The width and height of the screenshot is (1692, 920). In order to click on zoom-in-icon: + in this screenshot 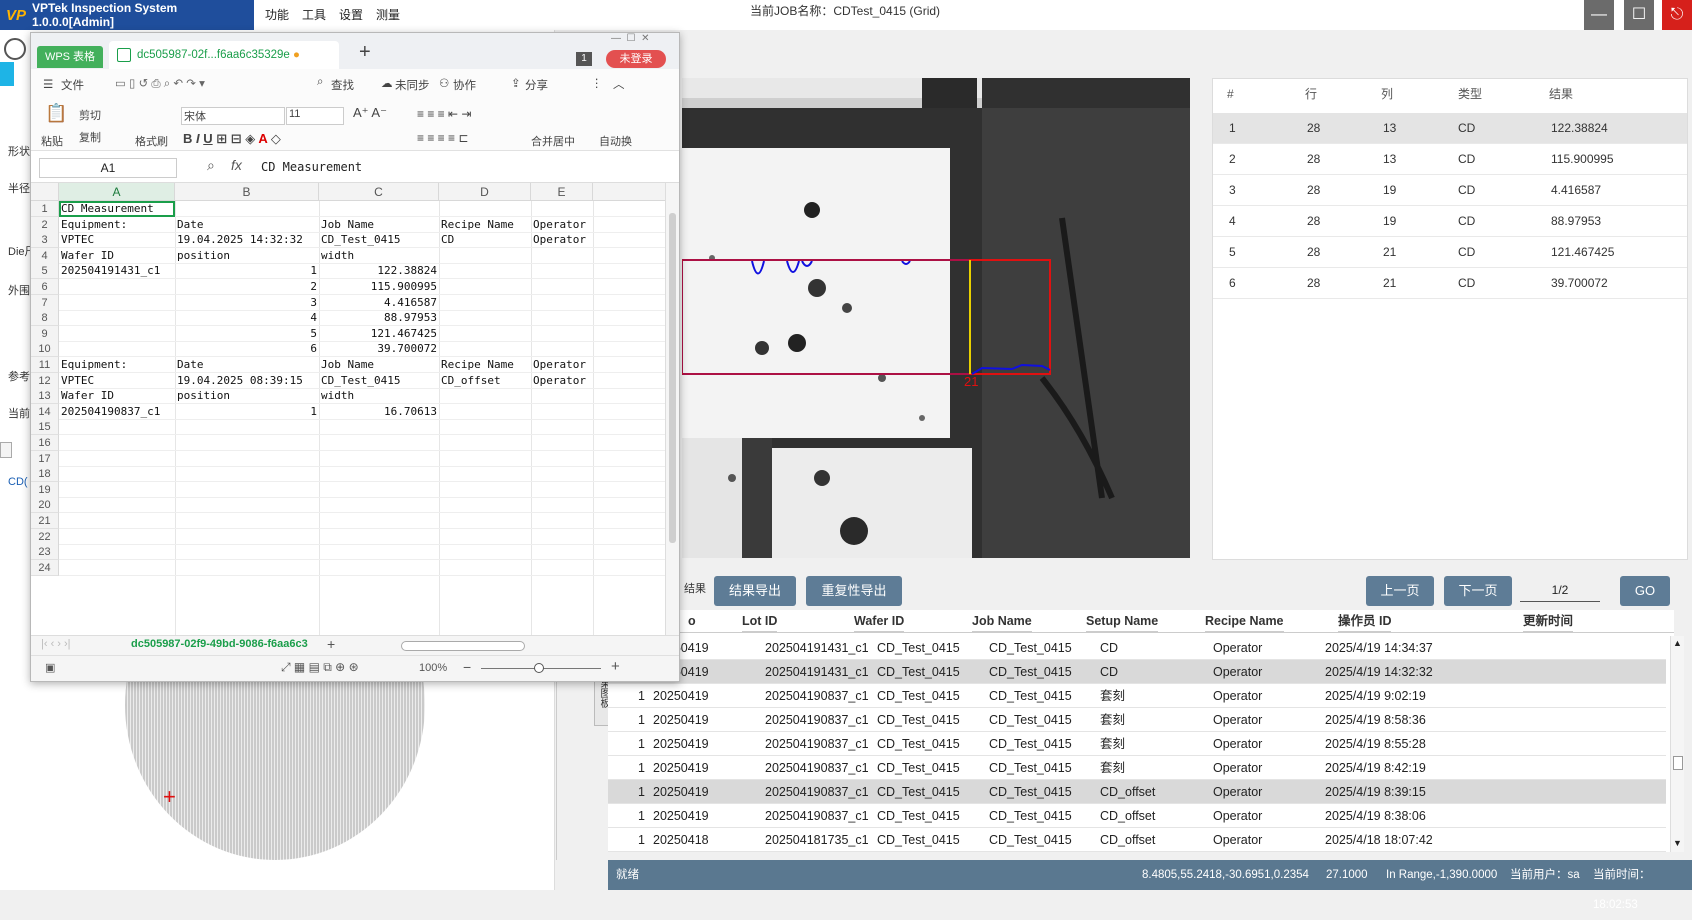, I will do `click(615, 666)`.